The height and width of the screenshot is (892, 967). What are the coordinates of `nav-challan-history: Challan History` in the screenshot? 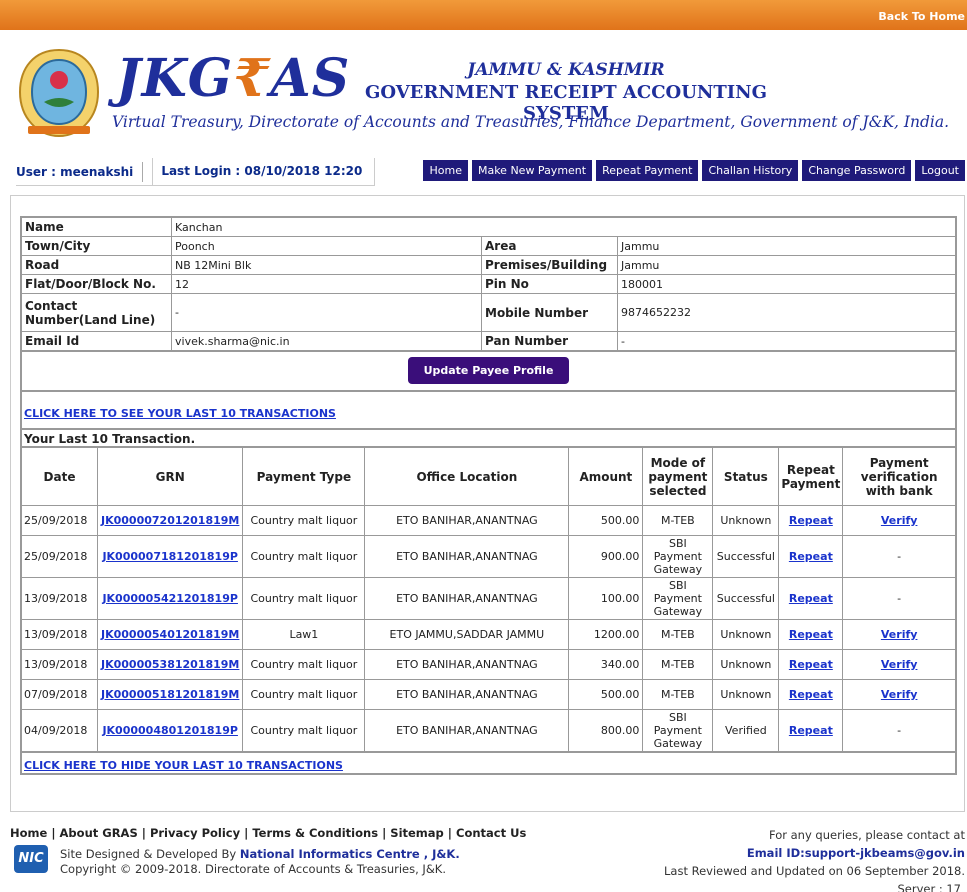 It's located at (750, 170).